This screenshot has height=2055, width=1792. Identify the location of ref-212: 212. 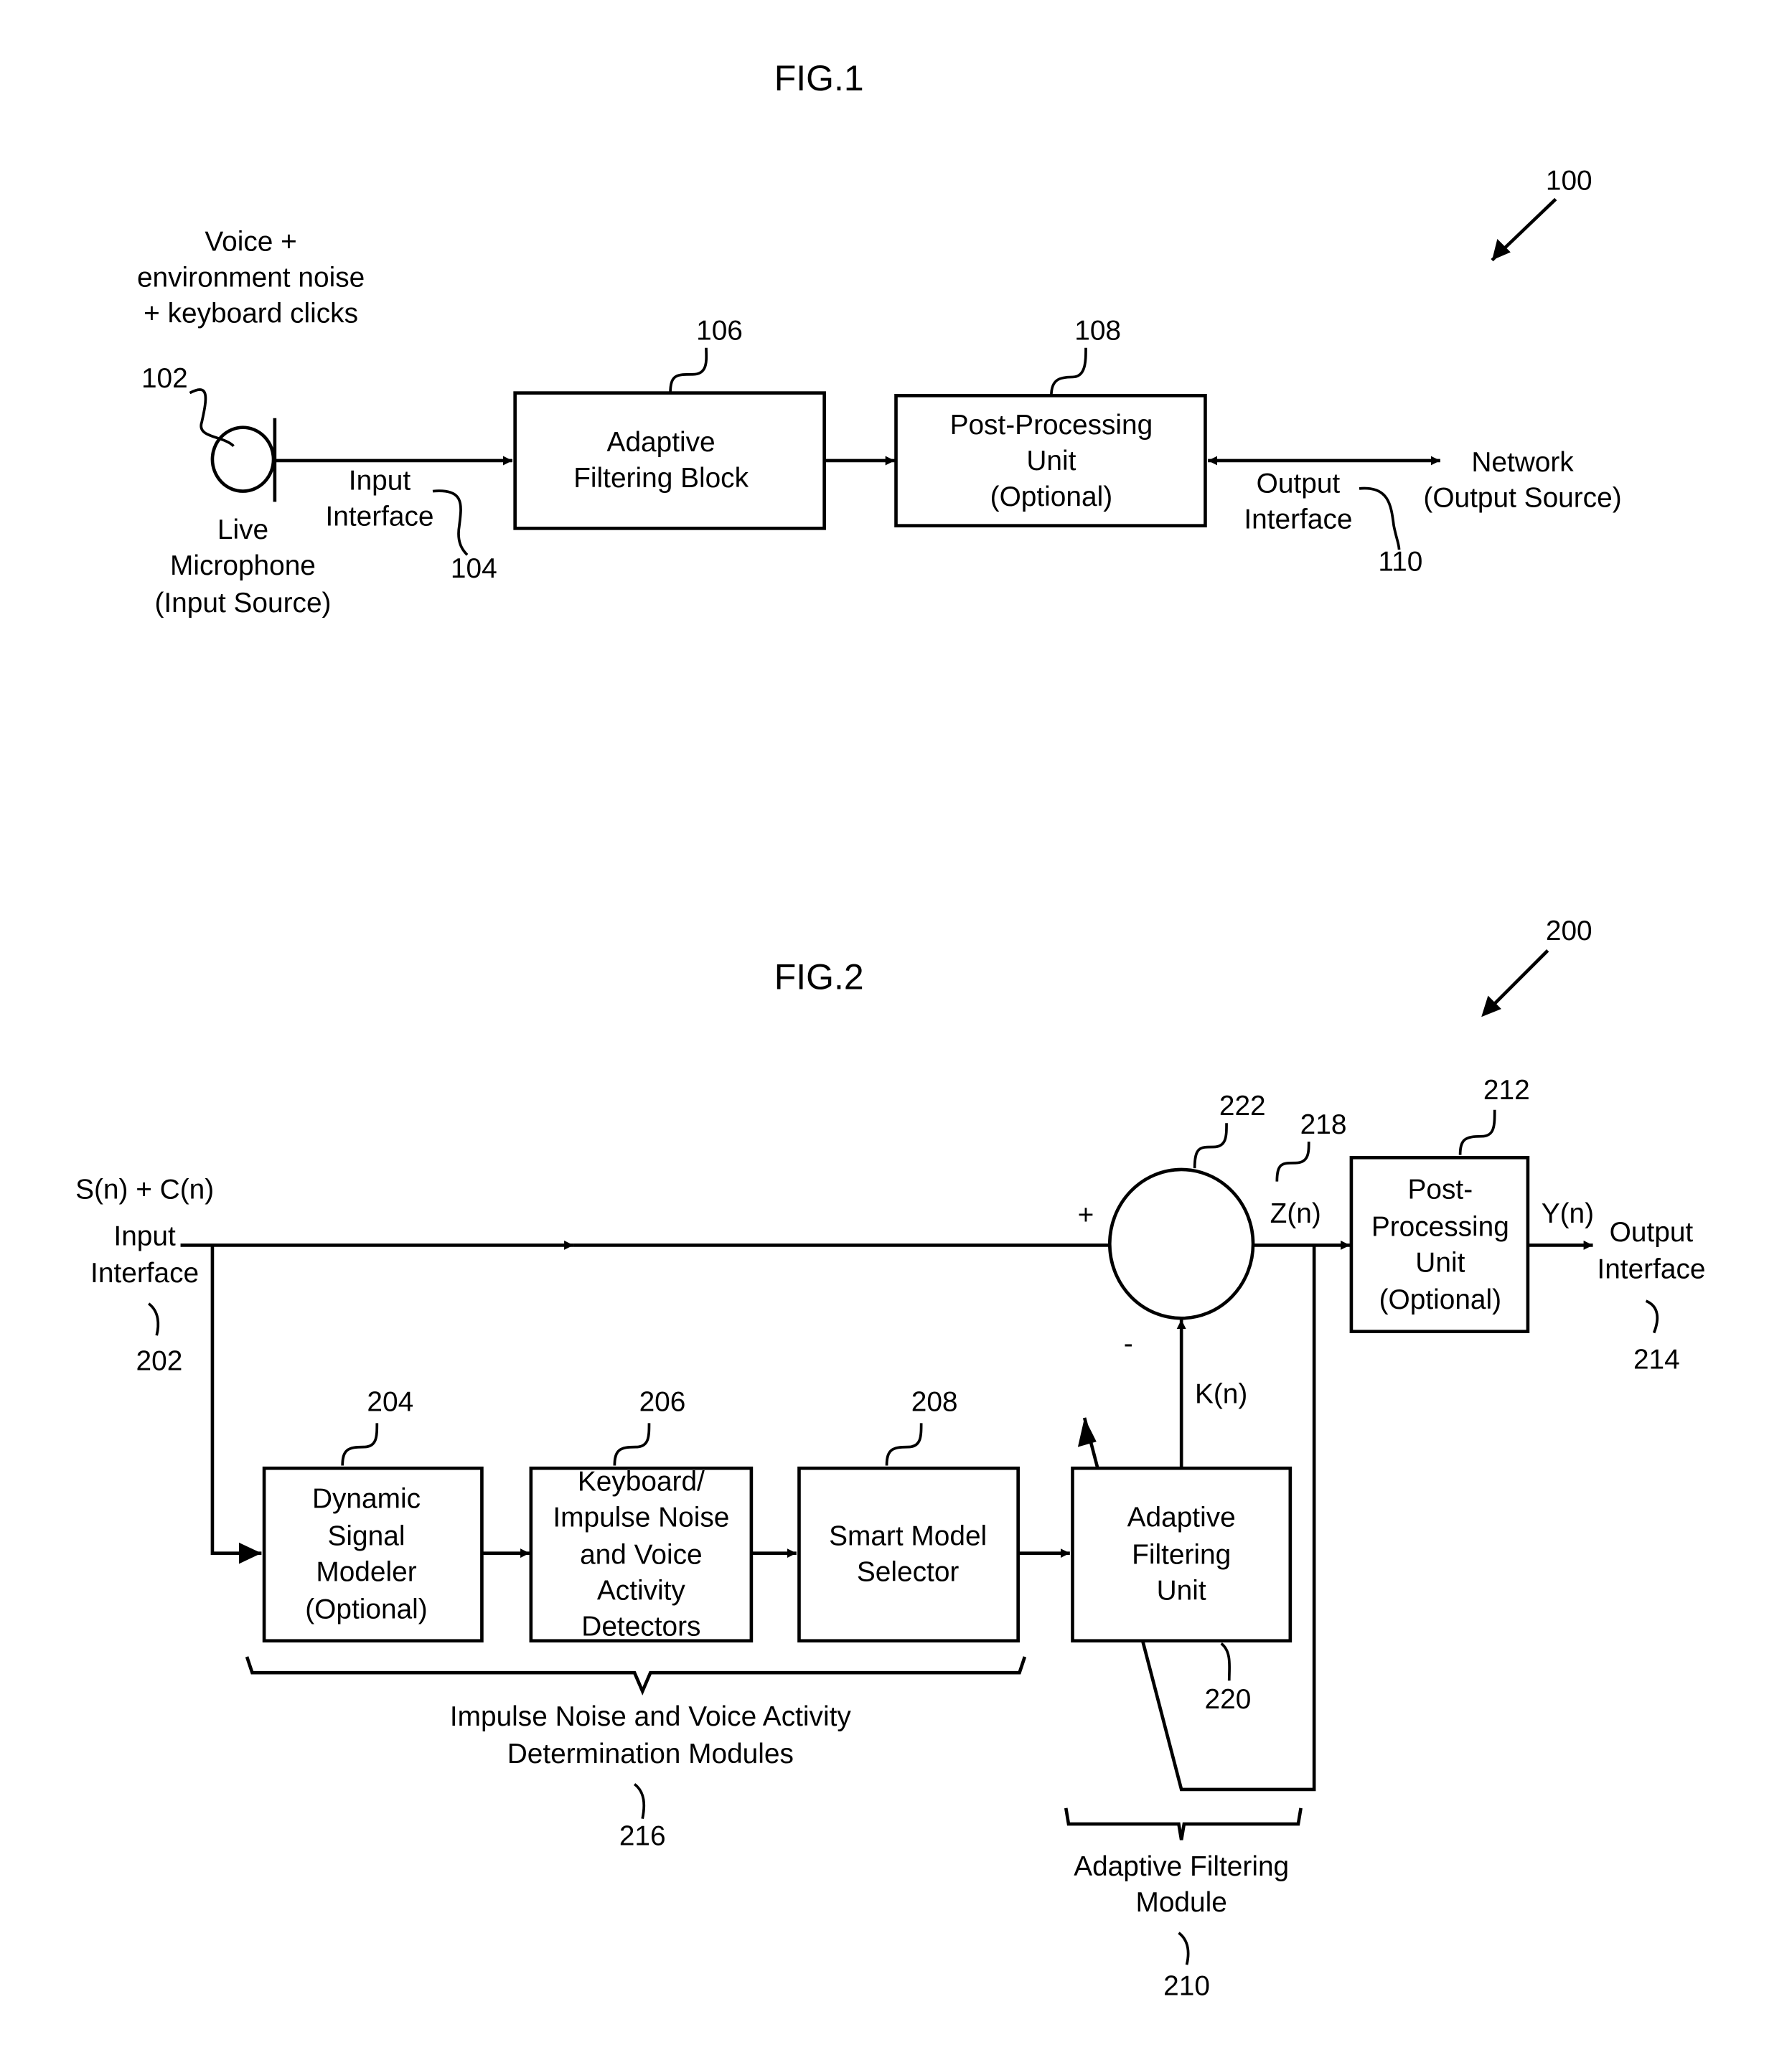
(1507, 1090).